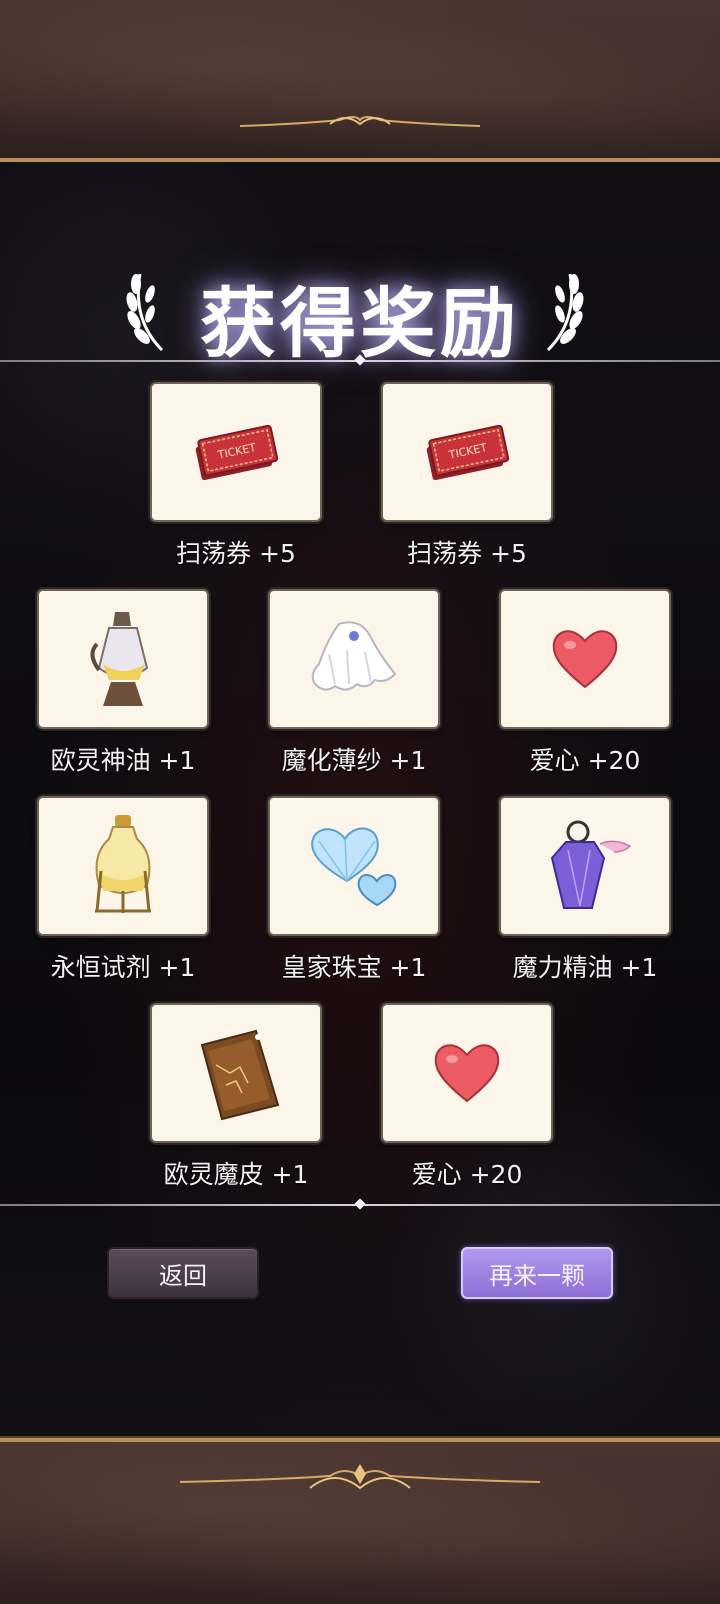  Describe the element at coordinates (354, 656) in the screenshot. I see `veil-icon` at that location.